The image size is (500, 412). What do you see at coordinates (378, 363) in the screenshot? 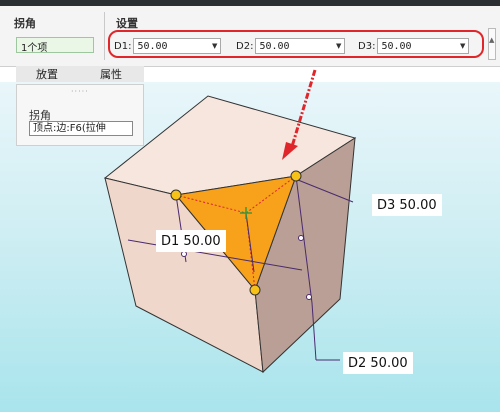
I see `d2-dimension-label: D2 50.00` at bounding box center [378, 363].